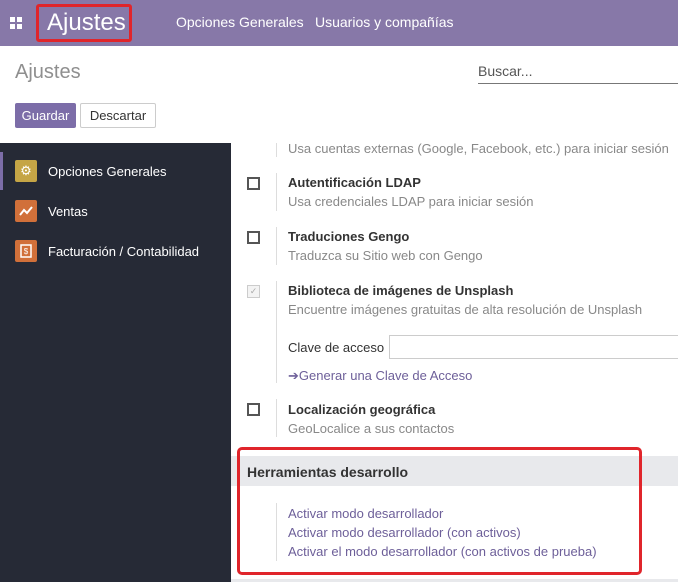 Image resolution: width=678 pixels, height=582 pixels. I want to click on sidebar-item-label: Opciones Generales, so click(107, 171).